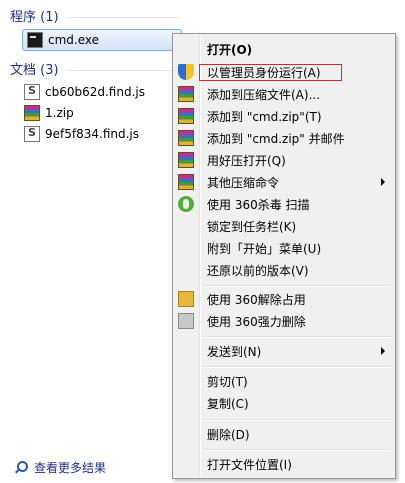 The image size is (405, 483). I want to click on menu-item-360-scan: 使用 360杀毒 扫描, so click(284, 204).